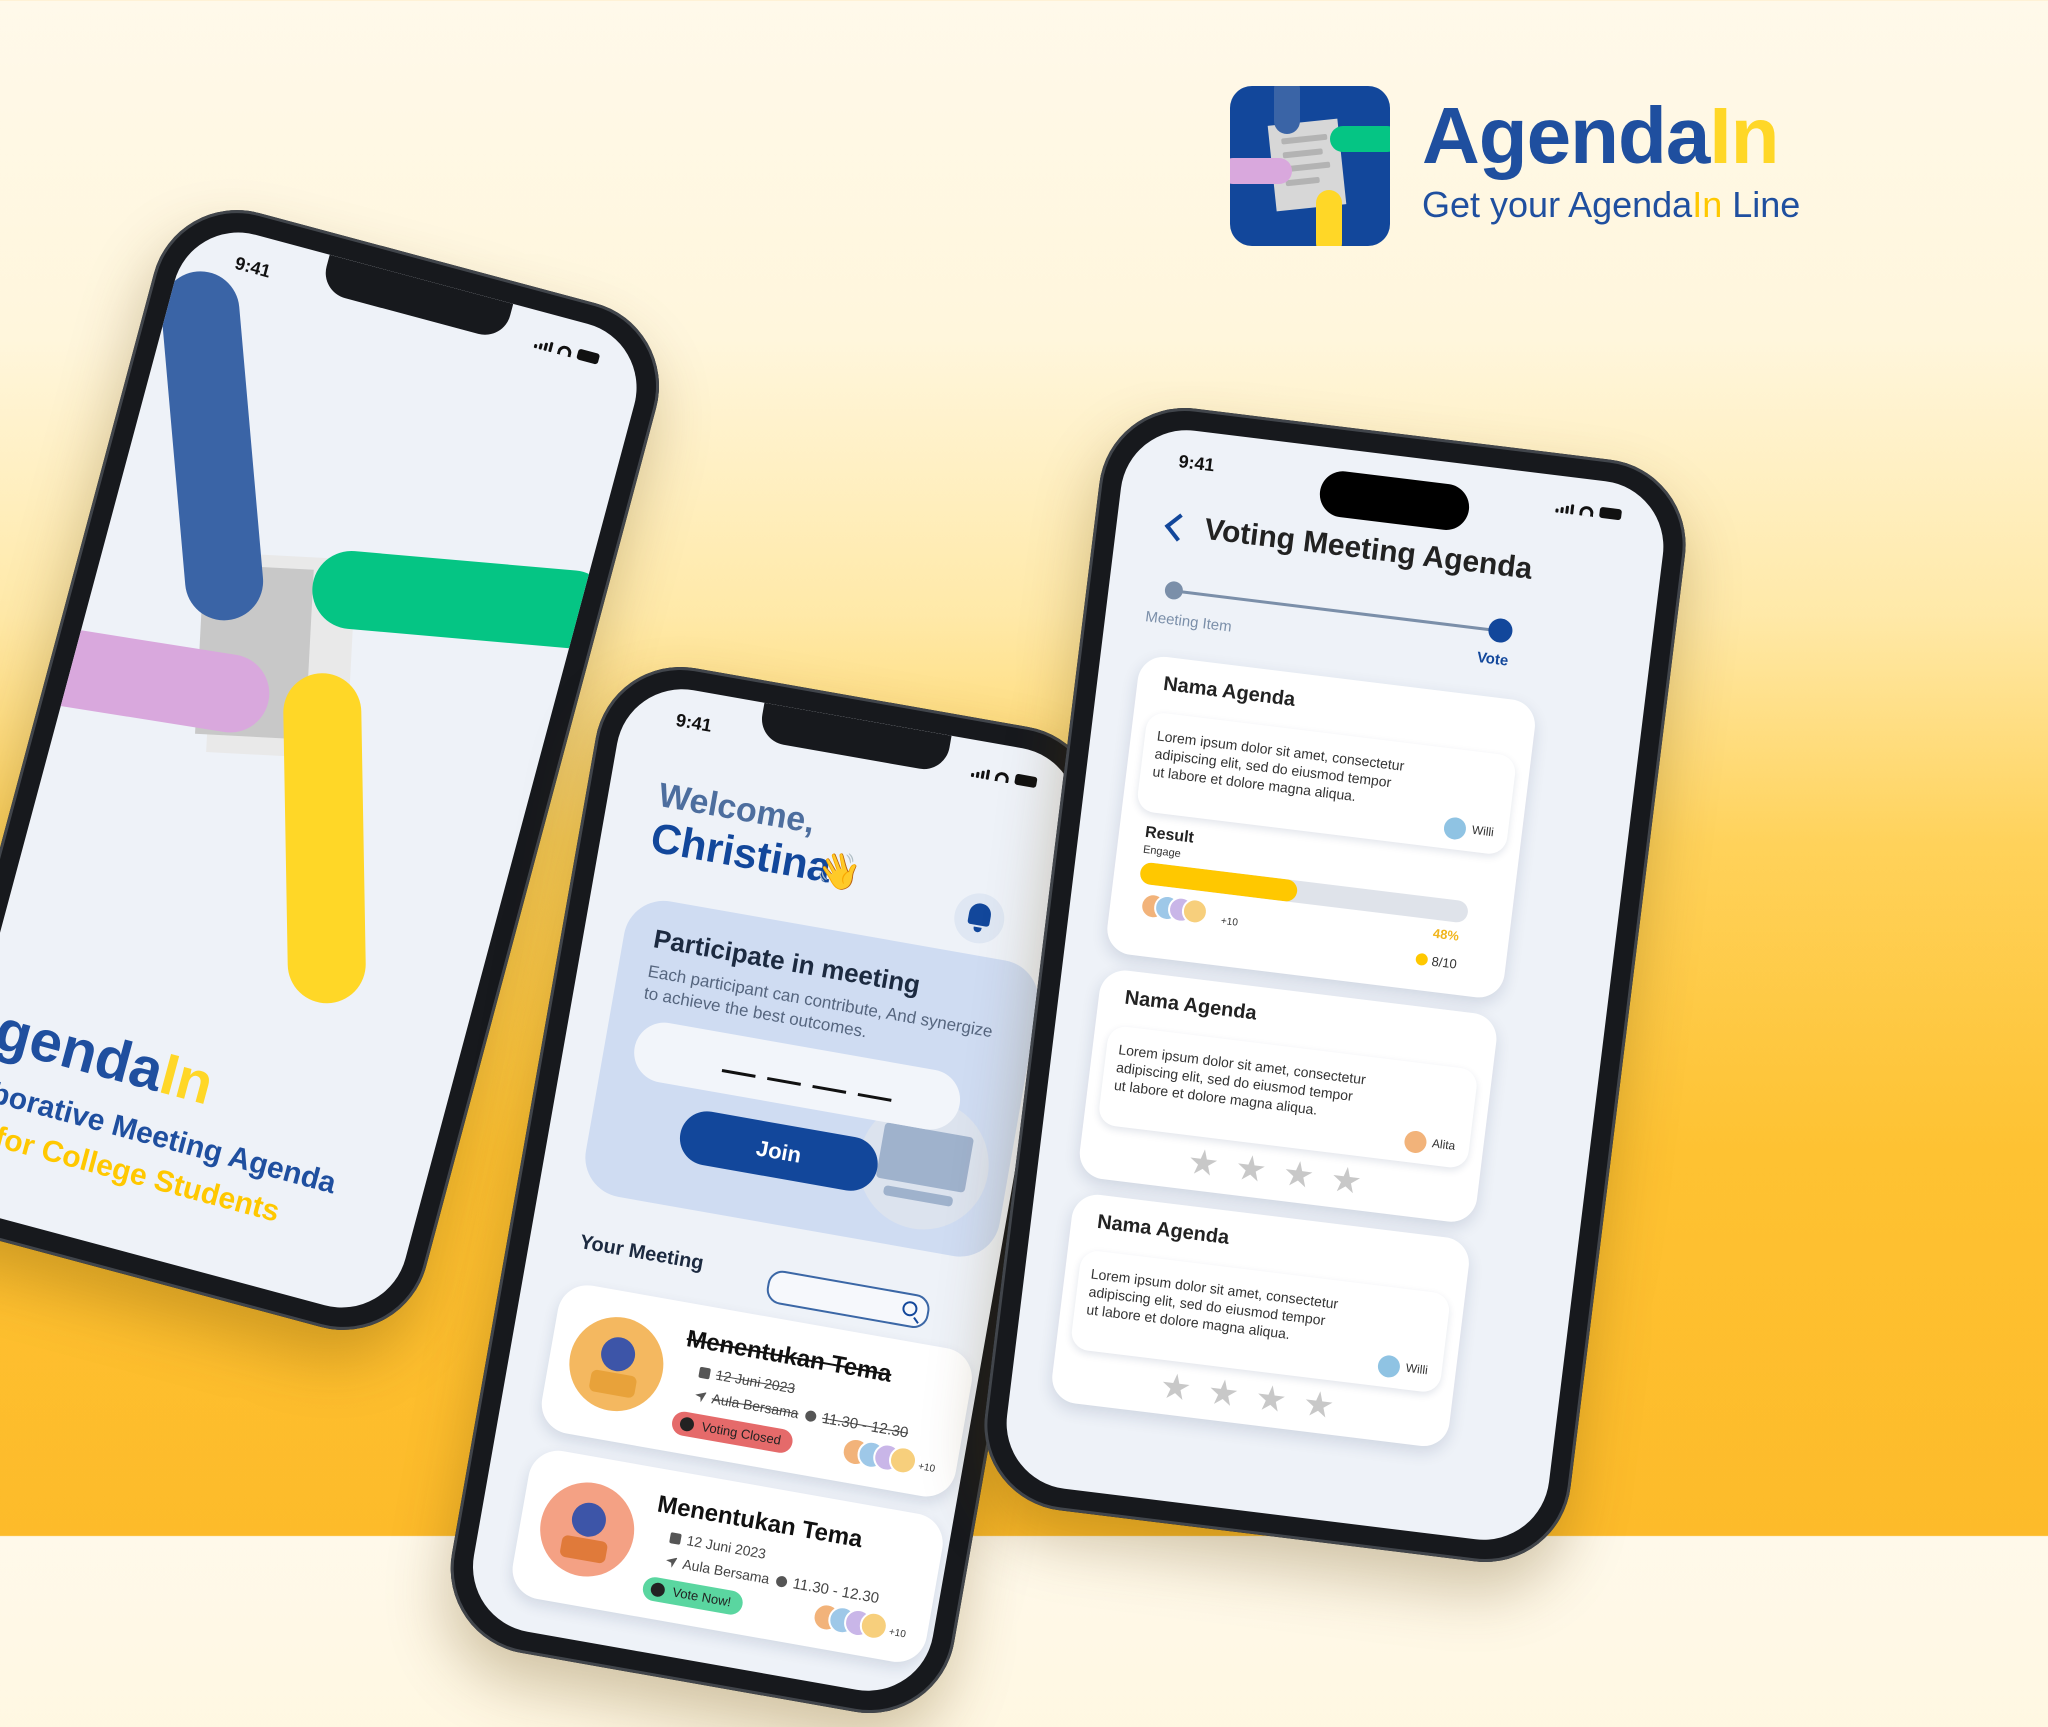 This screenshot has height=1727, width=2048. Describe the element at coordinates (1500, 630) in the screenshot. I see `step-dot-vote` at that location.